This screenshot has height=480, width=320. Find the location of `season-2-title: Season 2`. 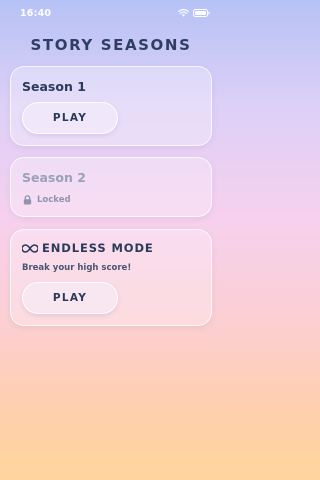

season-2-title: Season 2 is located at coordinates (54, 177).